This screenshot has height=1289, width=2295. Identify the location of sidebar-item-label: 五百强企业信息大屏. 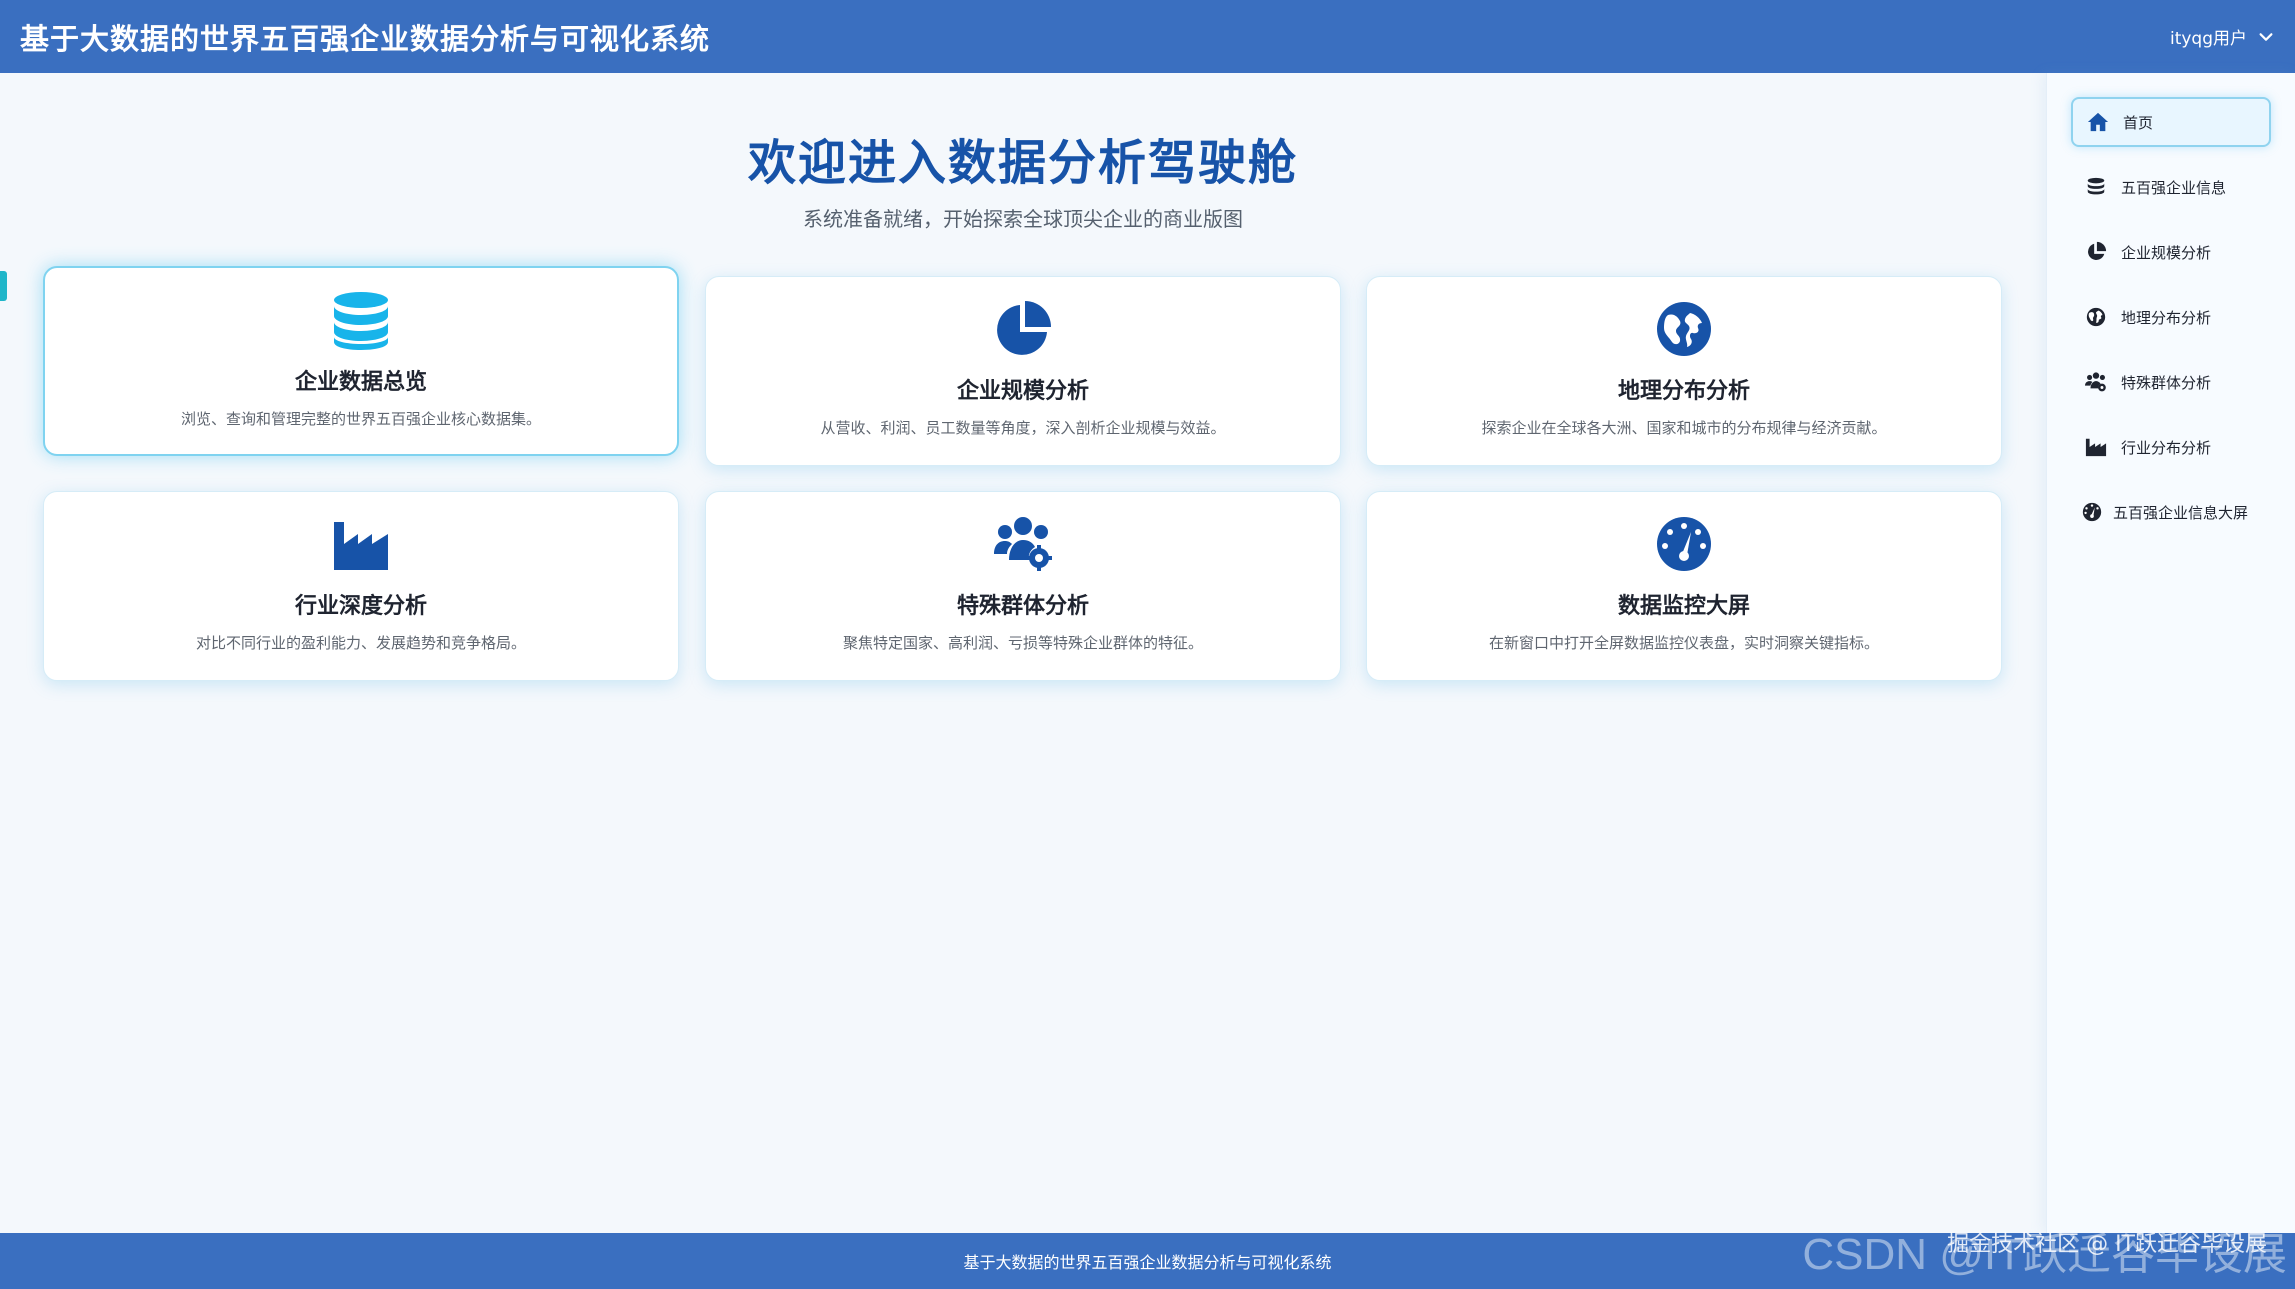
(2181, 512).